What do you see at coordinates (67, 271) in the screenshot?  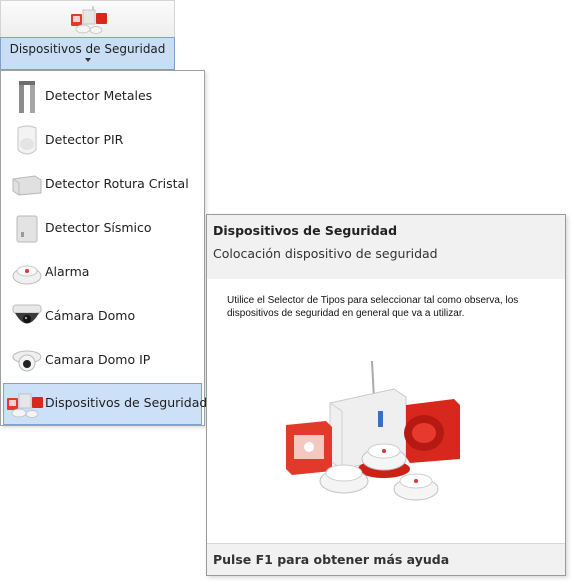 I see `menu-item-label: Alarma` at bounding box center [67, 271].